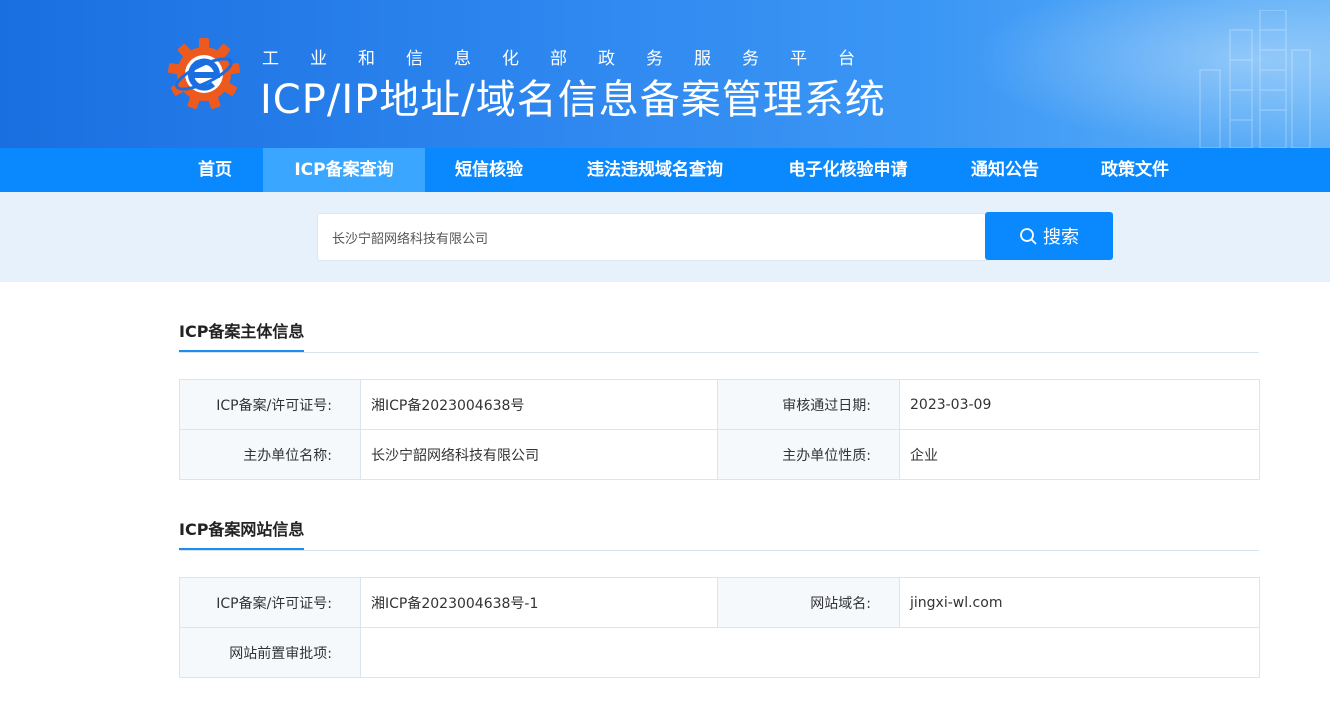 The height and width of the screenshot is (706, 1330). I want to click on organizer-name-label: 主办单位名称:, so click(270, 454).